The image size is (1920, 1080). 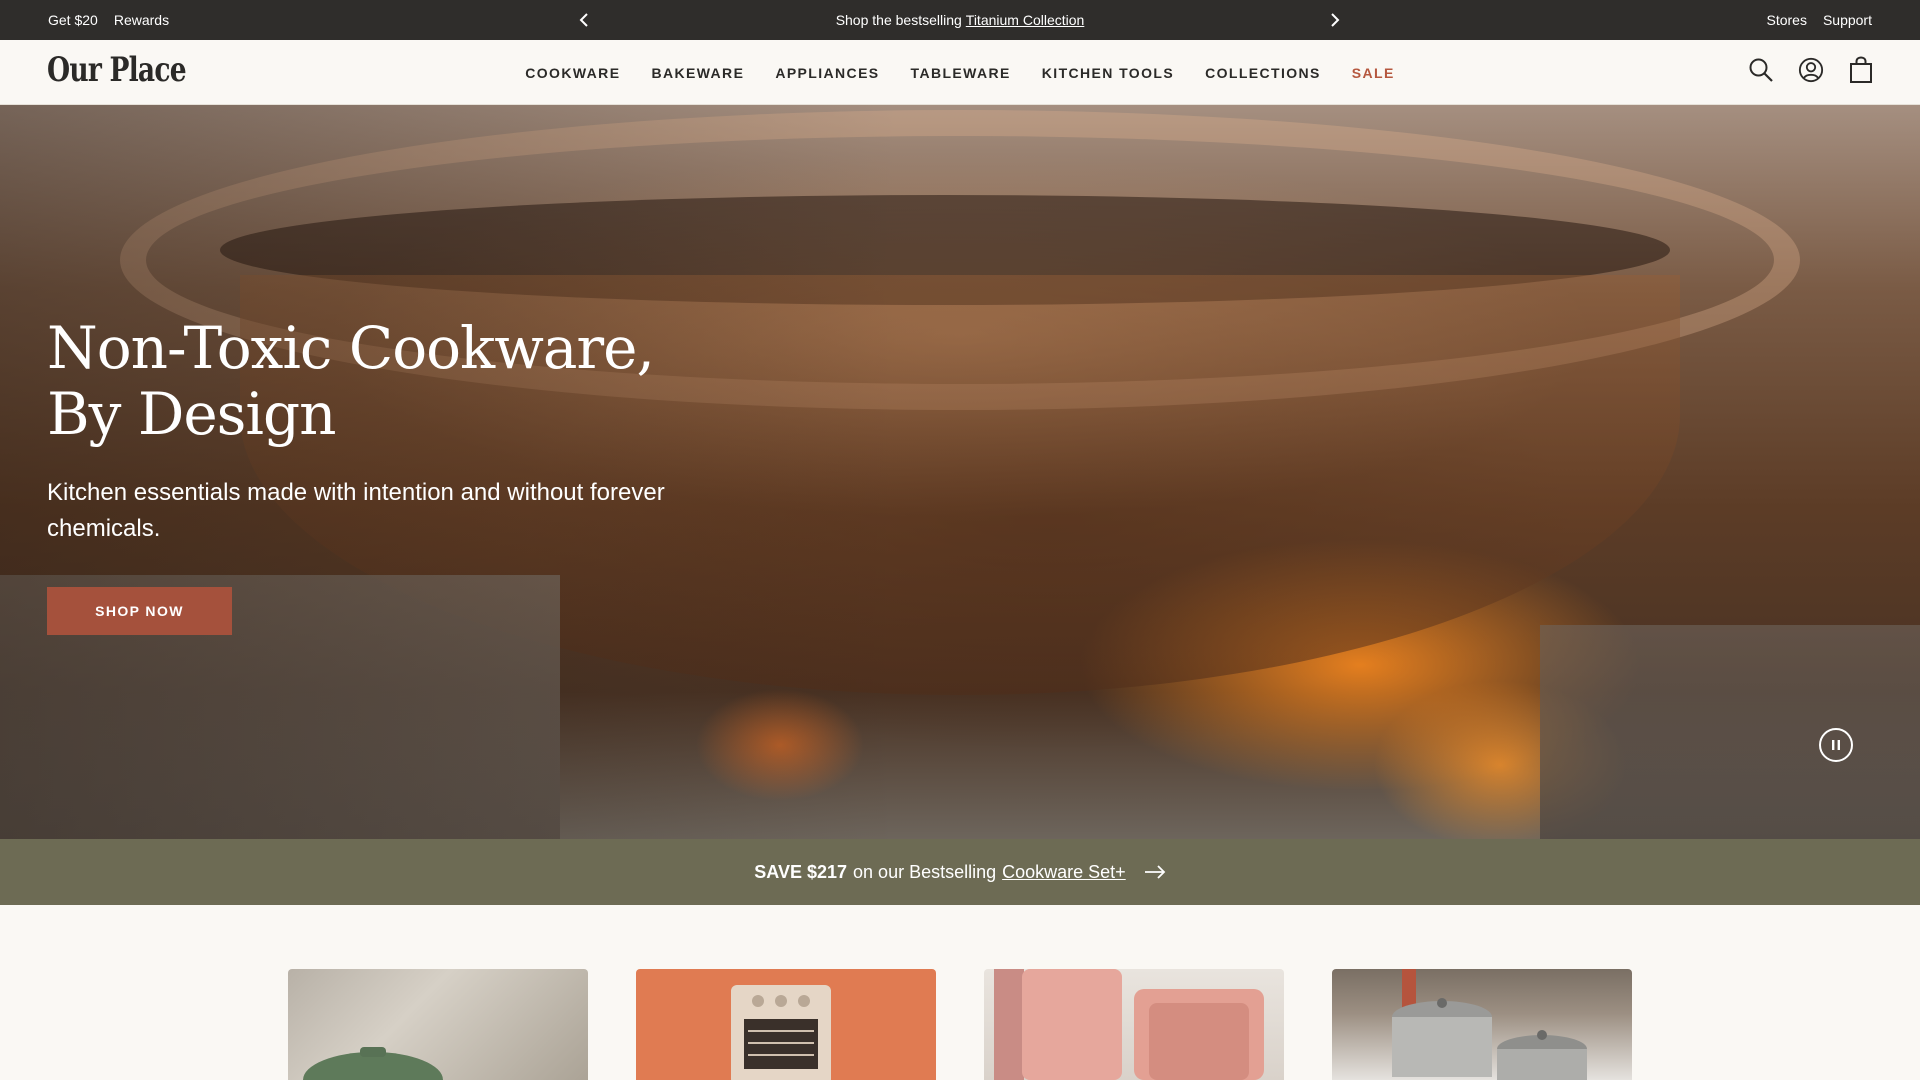 I want to click on cookware-set-link: Cookware Set+, so click(x=1064, y=872).